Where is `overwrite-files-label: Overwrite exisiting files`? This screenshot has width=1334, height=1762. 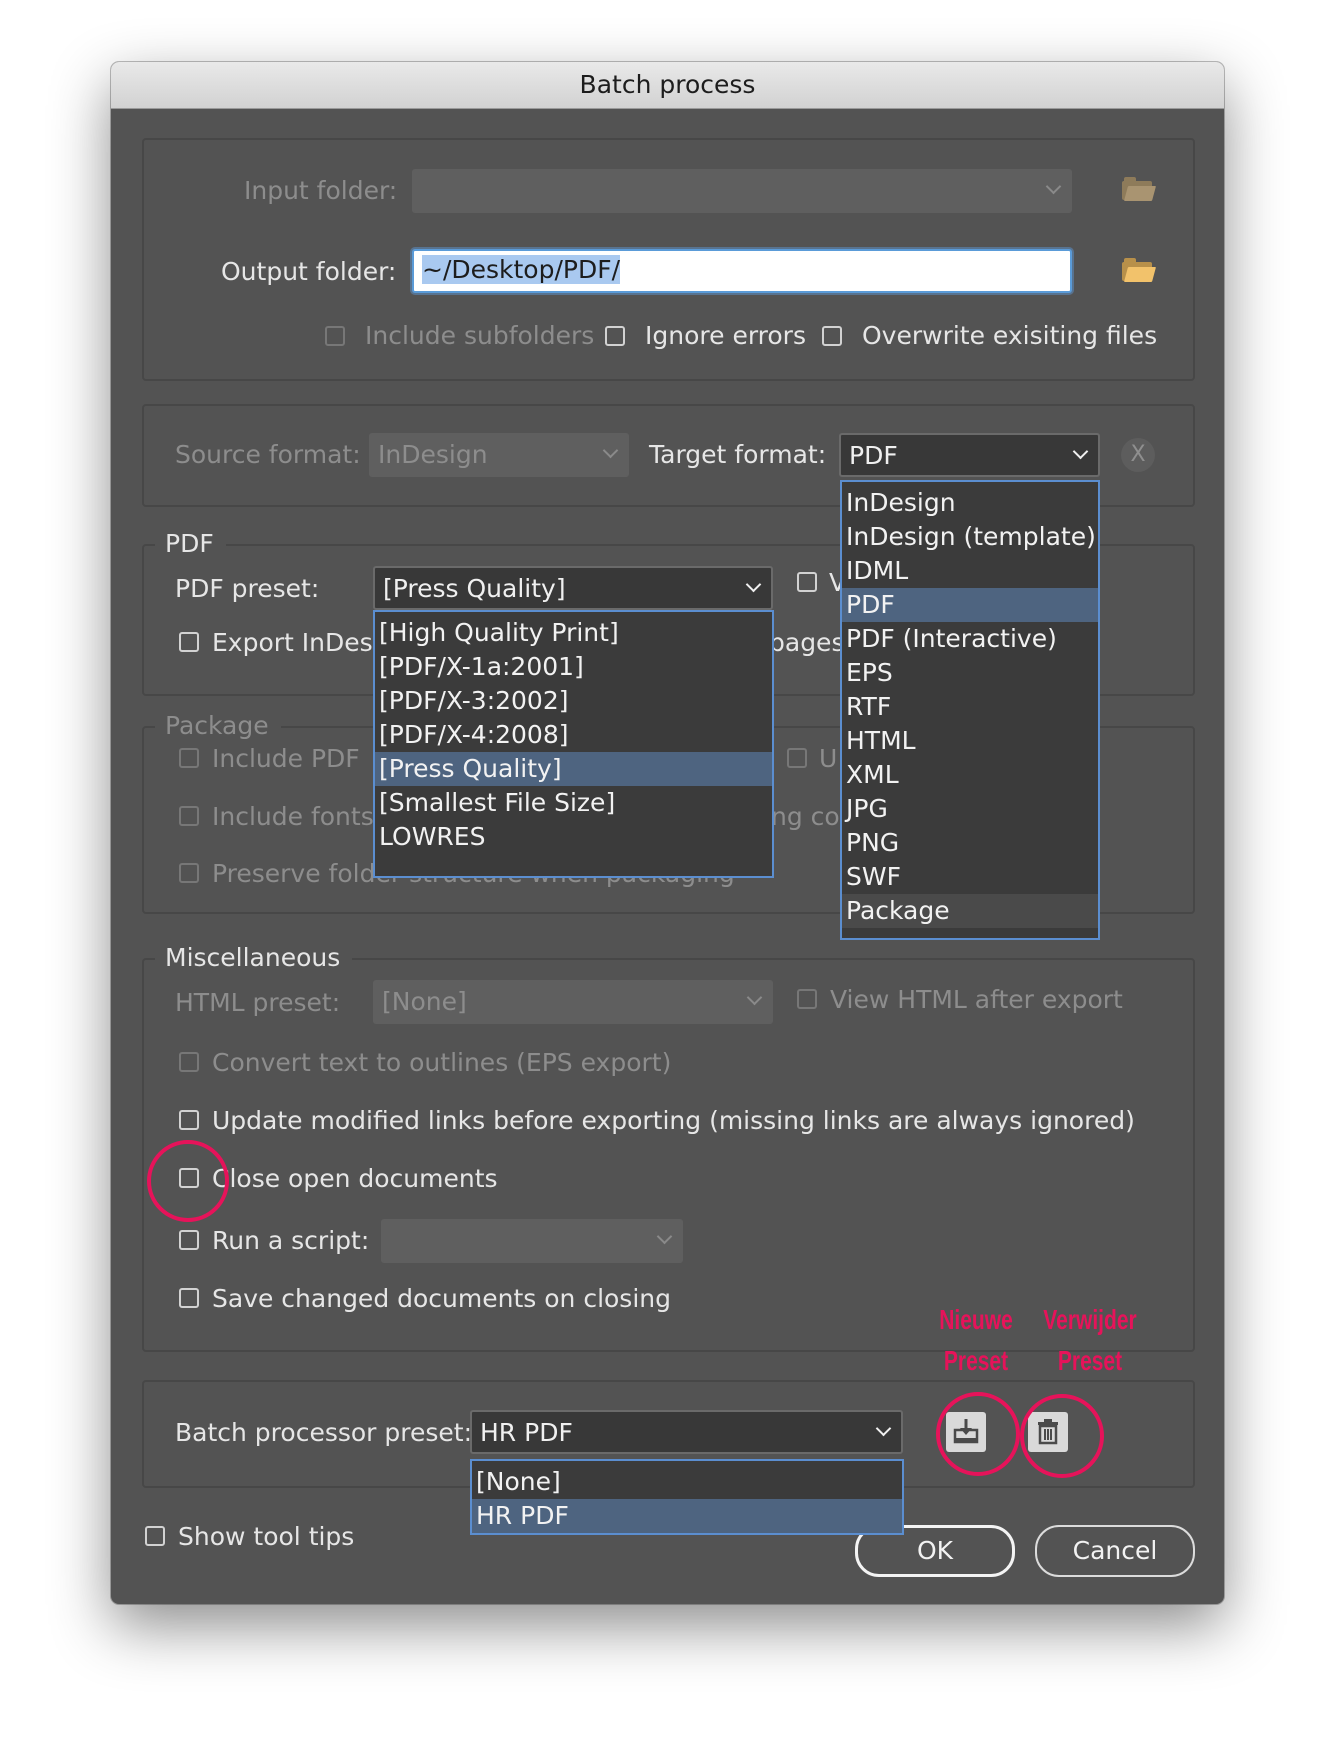
overwrite-files-label: Overwrite exisiting files is located at coordinates (1010, 335).